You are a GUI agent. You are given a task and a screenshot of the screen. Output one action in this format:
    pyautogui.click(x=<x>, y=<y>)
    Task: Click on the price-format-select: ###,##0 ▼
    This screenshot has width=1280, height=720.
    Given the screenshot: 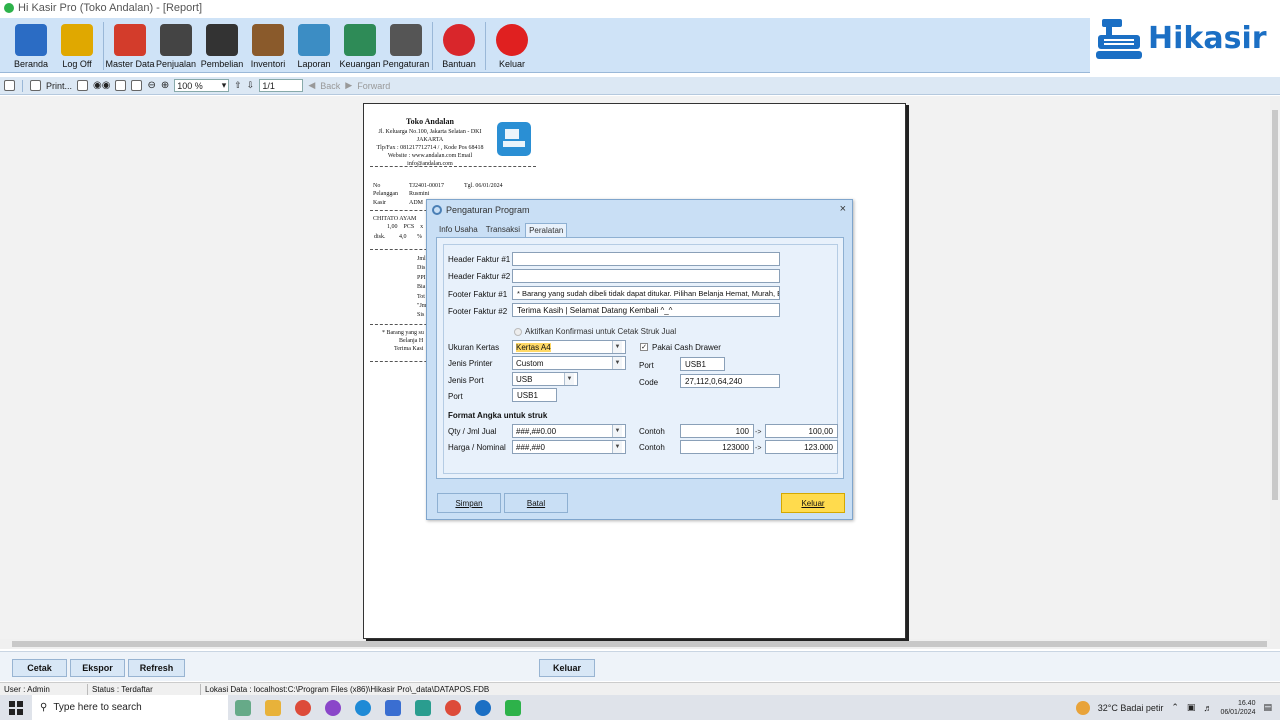 What is the action you would take?
    pyautogui.click(x=569, y=447)
    